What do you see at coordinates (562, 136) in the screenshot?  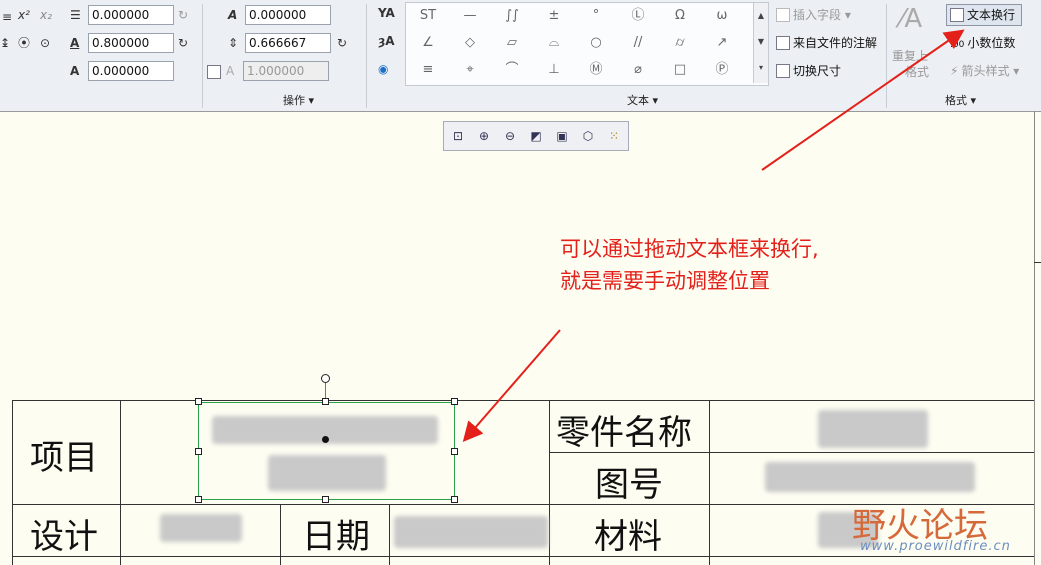 I see `display-style-icon: ▣` at bounding box center [562, 136].